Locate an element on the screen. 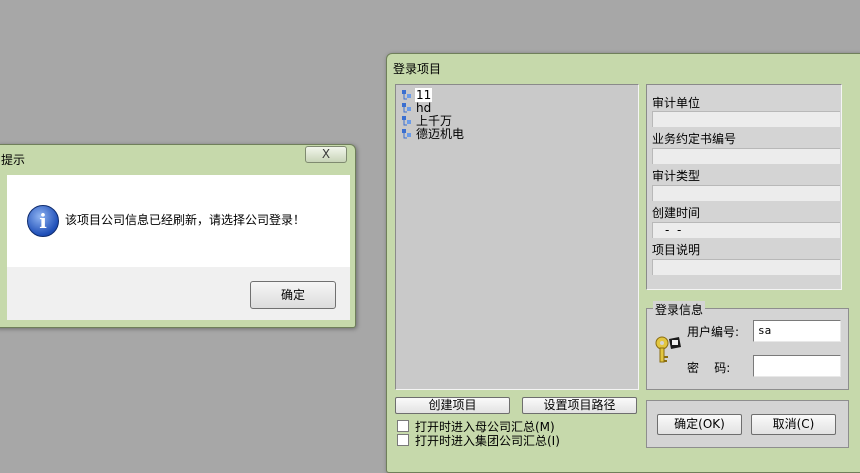 The image size is (860, 473). window-titlebar: 登录项目 is located at coordinates (623, 67).